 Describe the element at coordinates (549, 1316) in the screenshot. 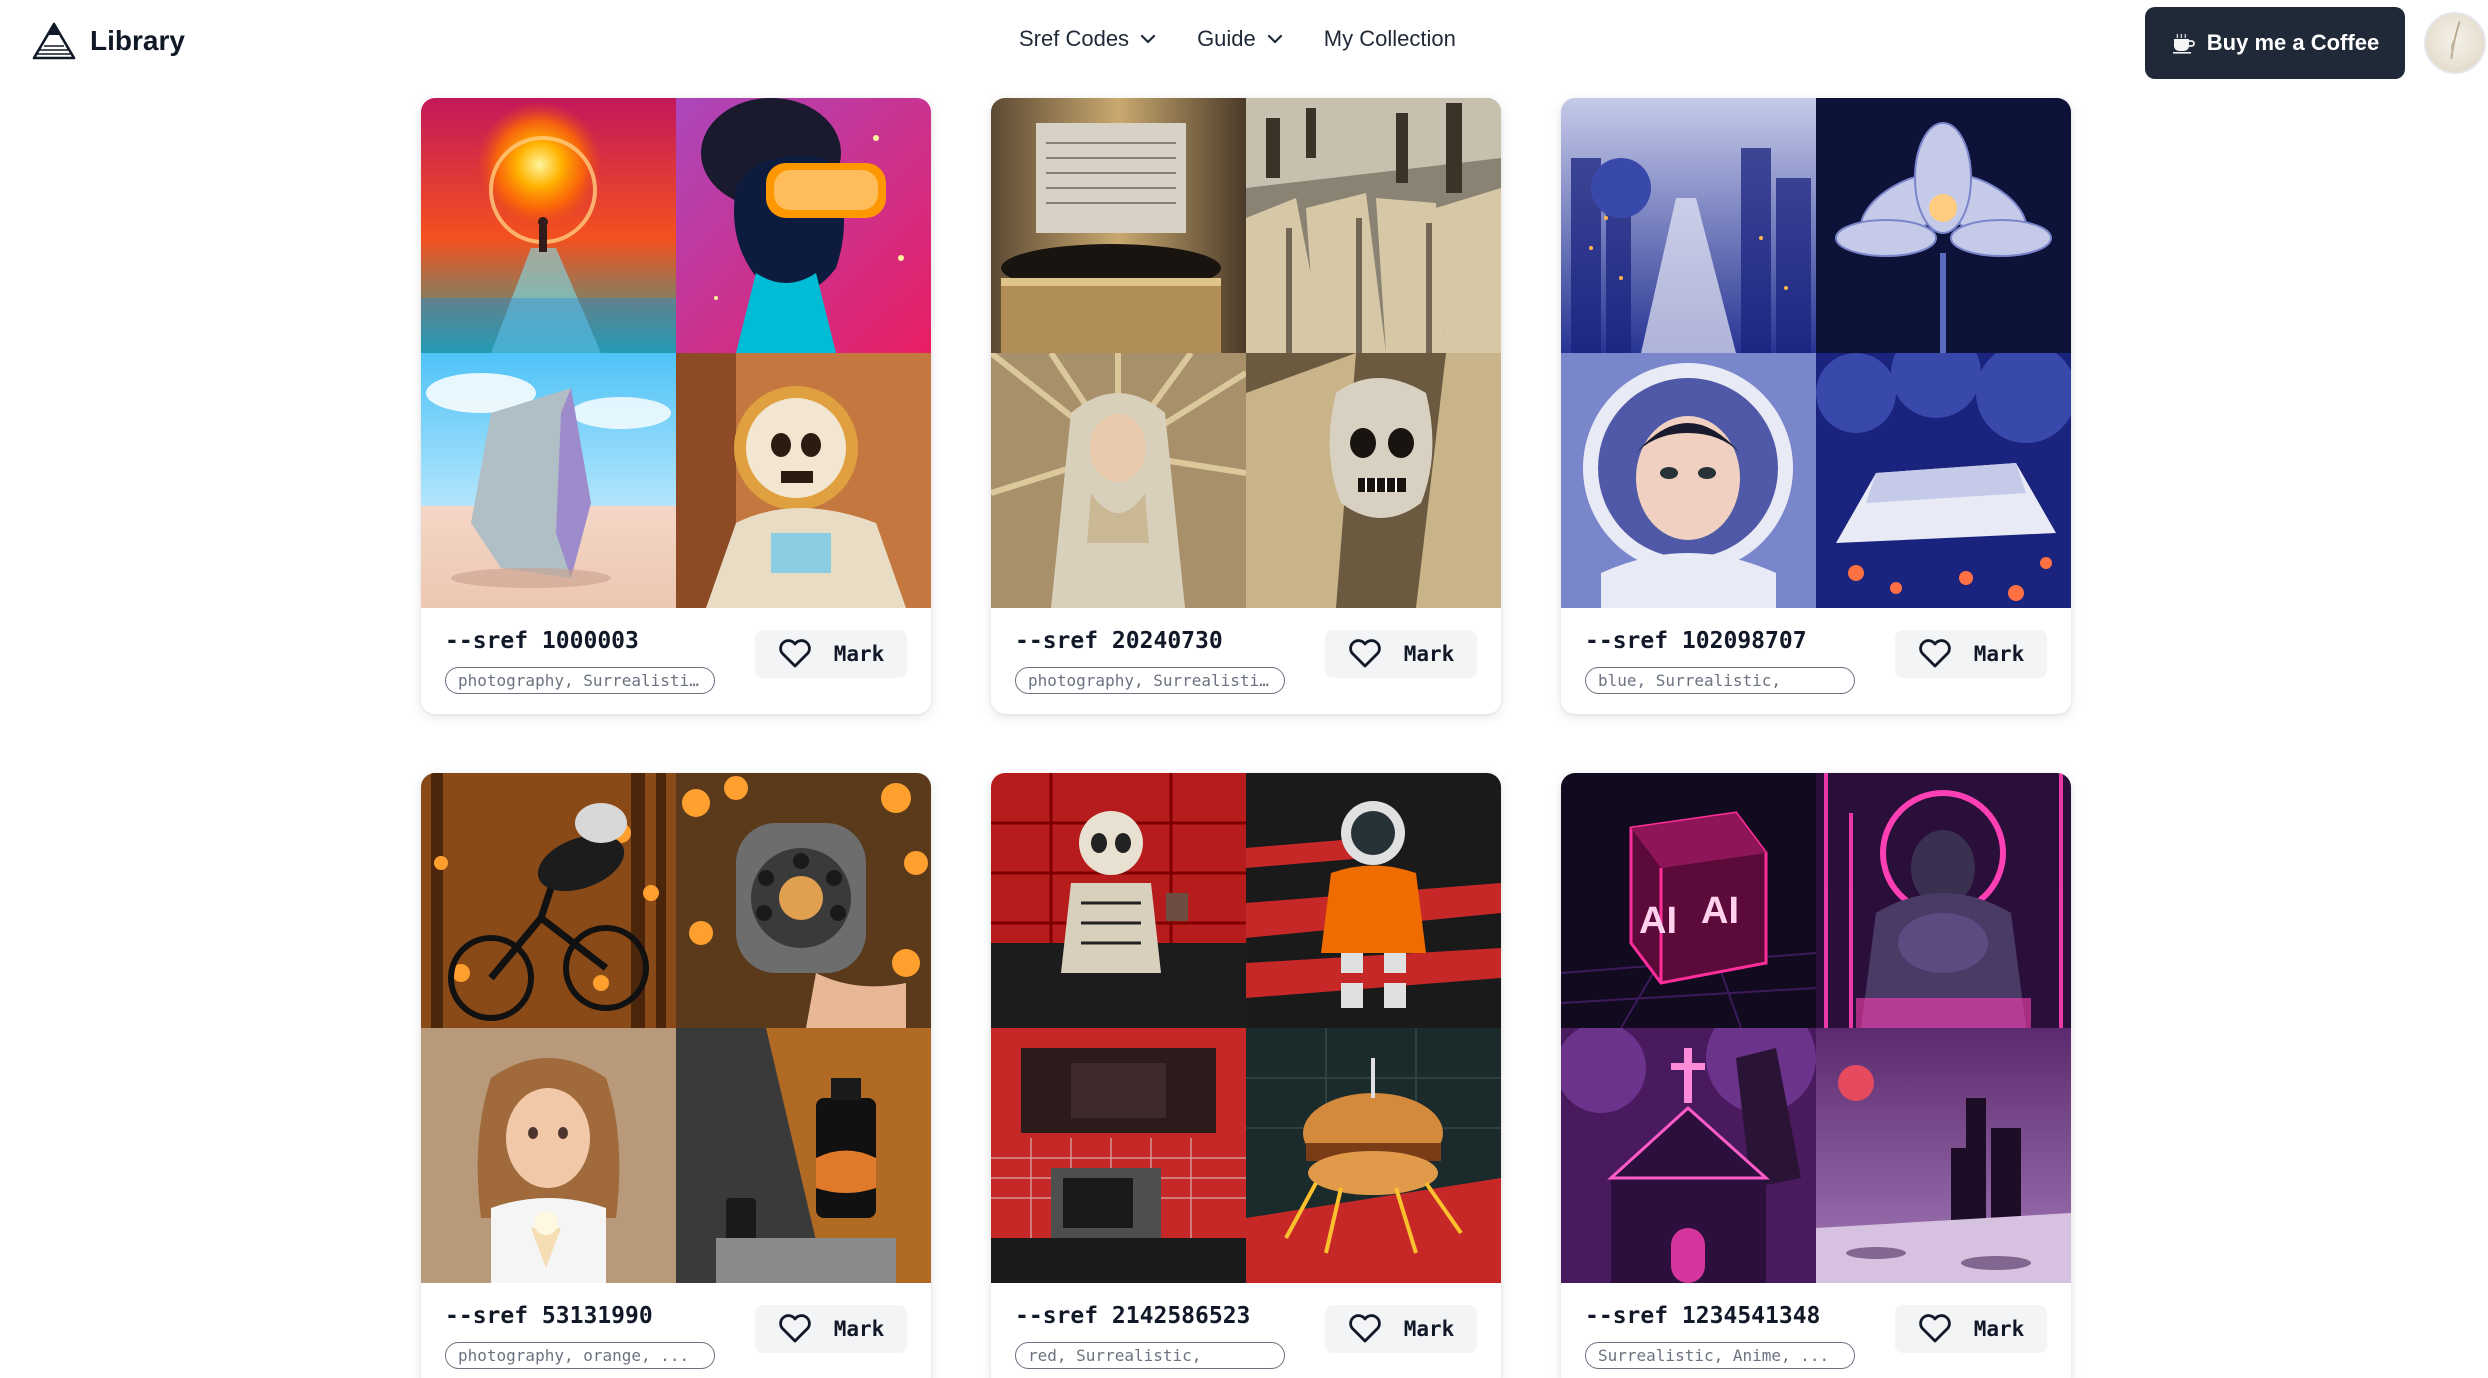

I see `sref-code: --sref 53131990` at that location.